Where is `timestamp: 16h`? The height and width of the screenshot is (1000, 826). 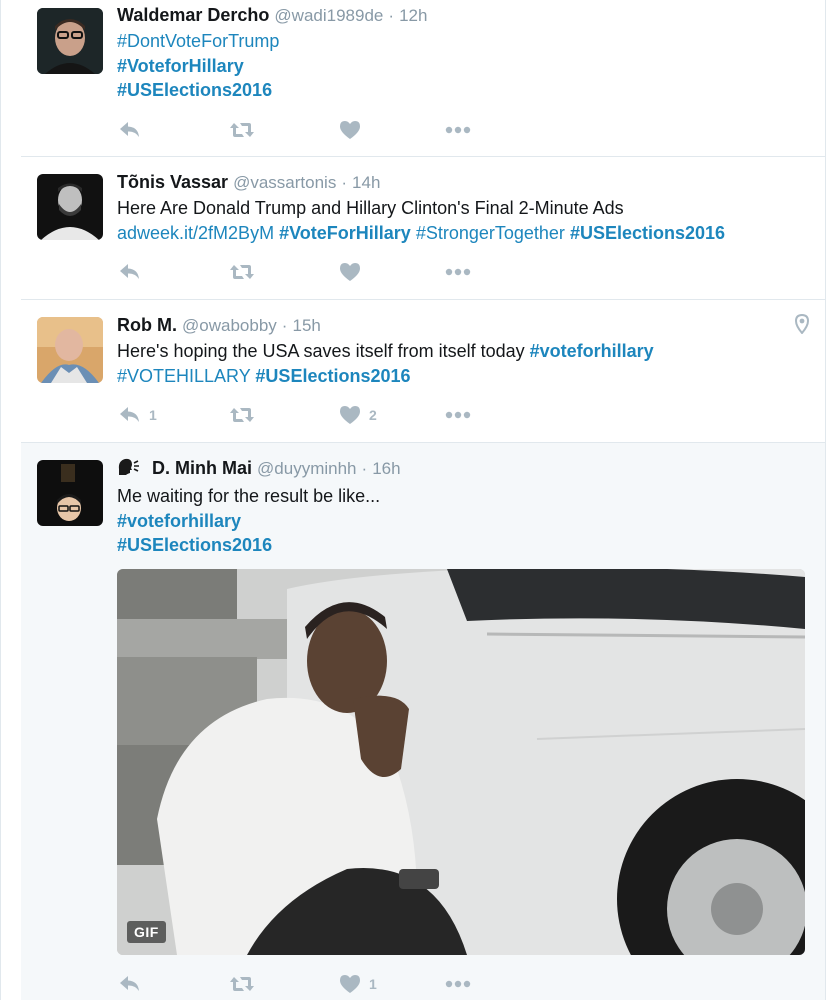 timestamp: 16h is located at coordinates (386, 468).